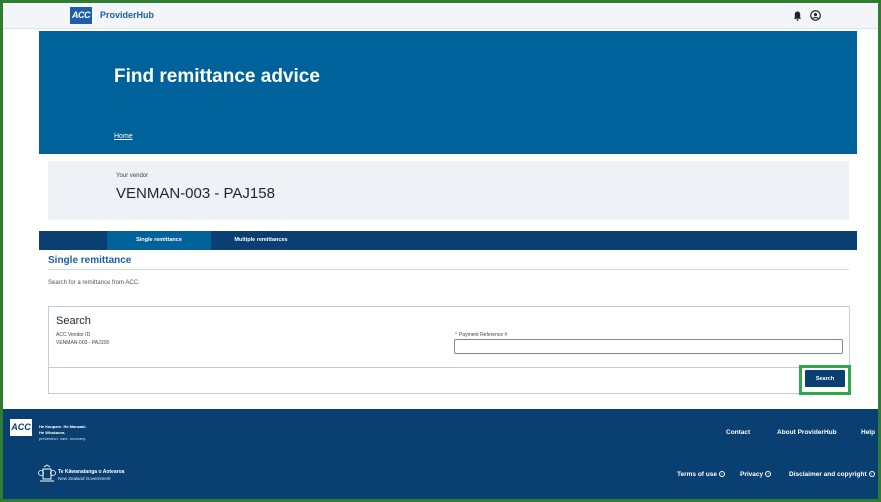 Image resolution: width=881 pixels, height=502 pixels. What do you see at coordinates (448, 190) in the screenshot?
I see `vendor-card: Your vendor VENMAN-003 - PAJ158` at bounding box center [448, 190].